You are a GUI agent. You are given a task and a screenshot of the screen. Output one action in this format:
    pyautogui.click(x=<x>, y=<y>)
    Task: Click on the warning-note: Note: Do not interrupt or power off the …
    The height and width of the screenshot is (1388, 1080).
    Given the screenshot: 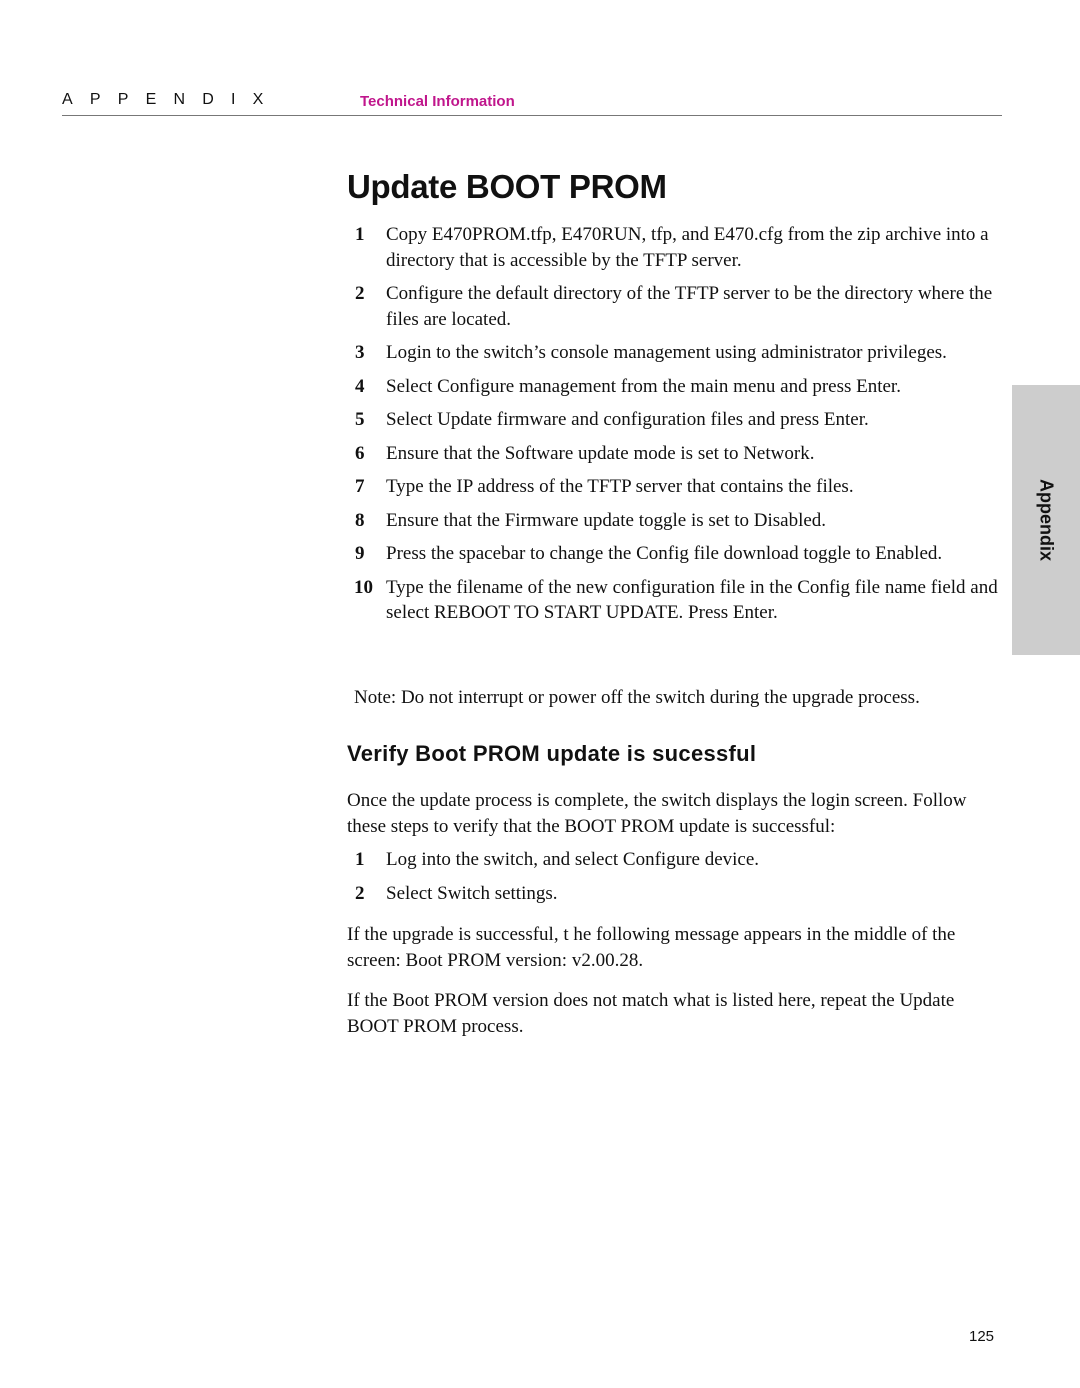 What is the action you would take?
    pyautogui.click(x=637, y=697)
    